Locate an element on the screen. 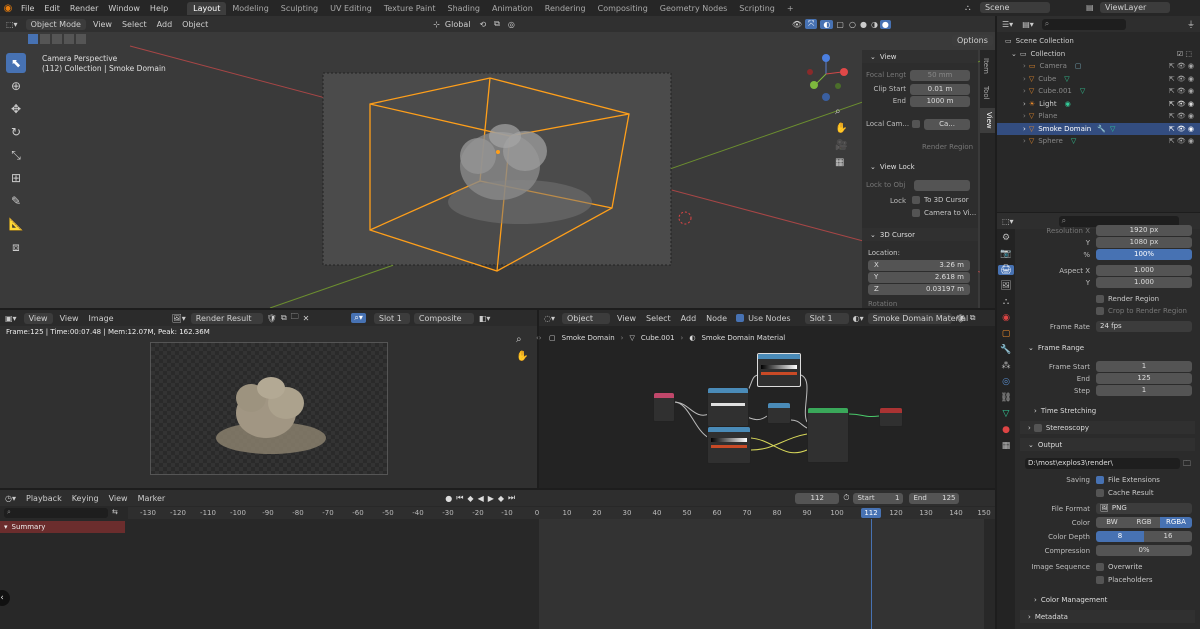  zoom-icon: ⌕ is located at coordinates (841, 111).